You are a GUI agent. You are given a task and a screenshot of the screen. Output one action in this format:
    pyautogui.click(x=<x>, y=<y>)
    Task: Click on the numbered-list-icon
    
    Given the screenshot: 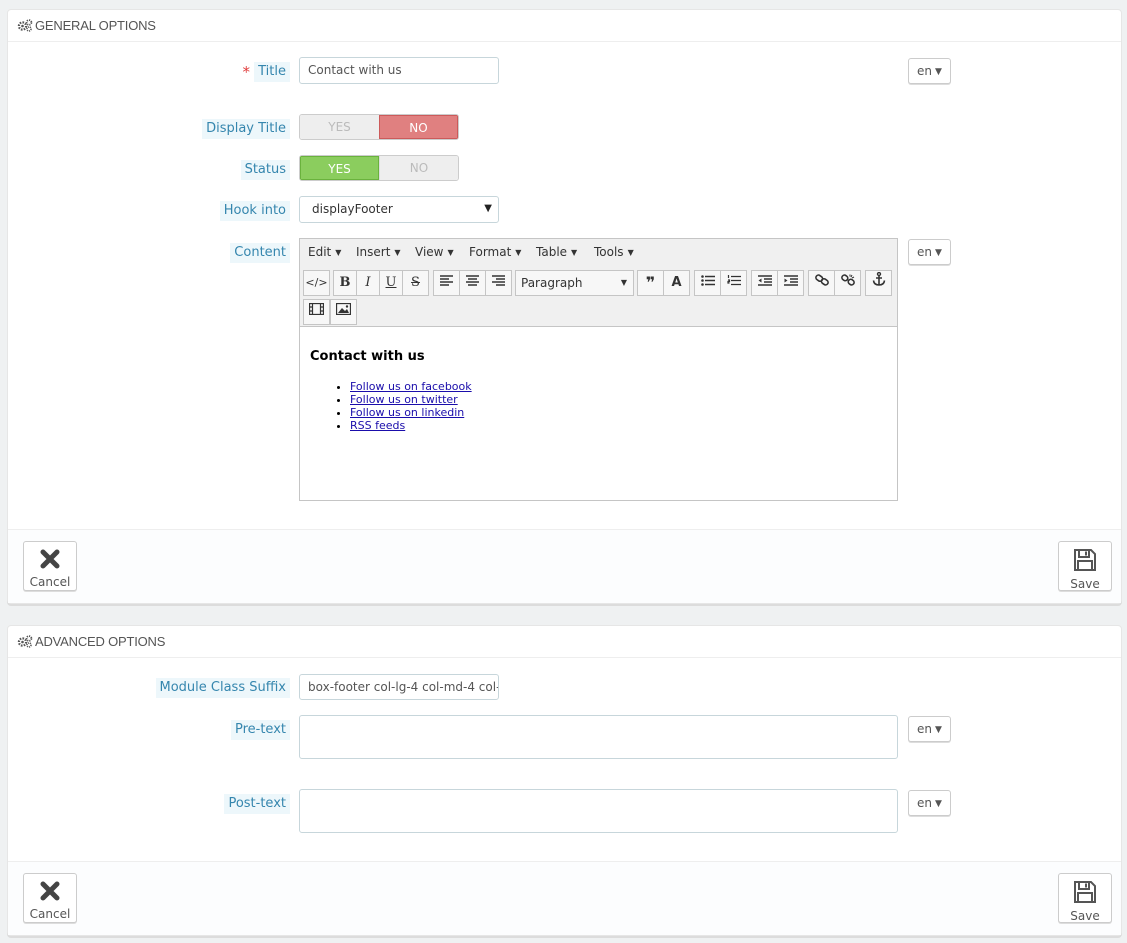 What is the action you would take?
    pyautogui.click(x=733, y=283)
    